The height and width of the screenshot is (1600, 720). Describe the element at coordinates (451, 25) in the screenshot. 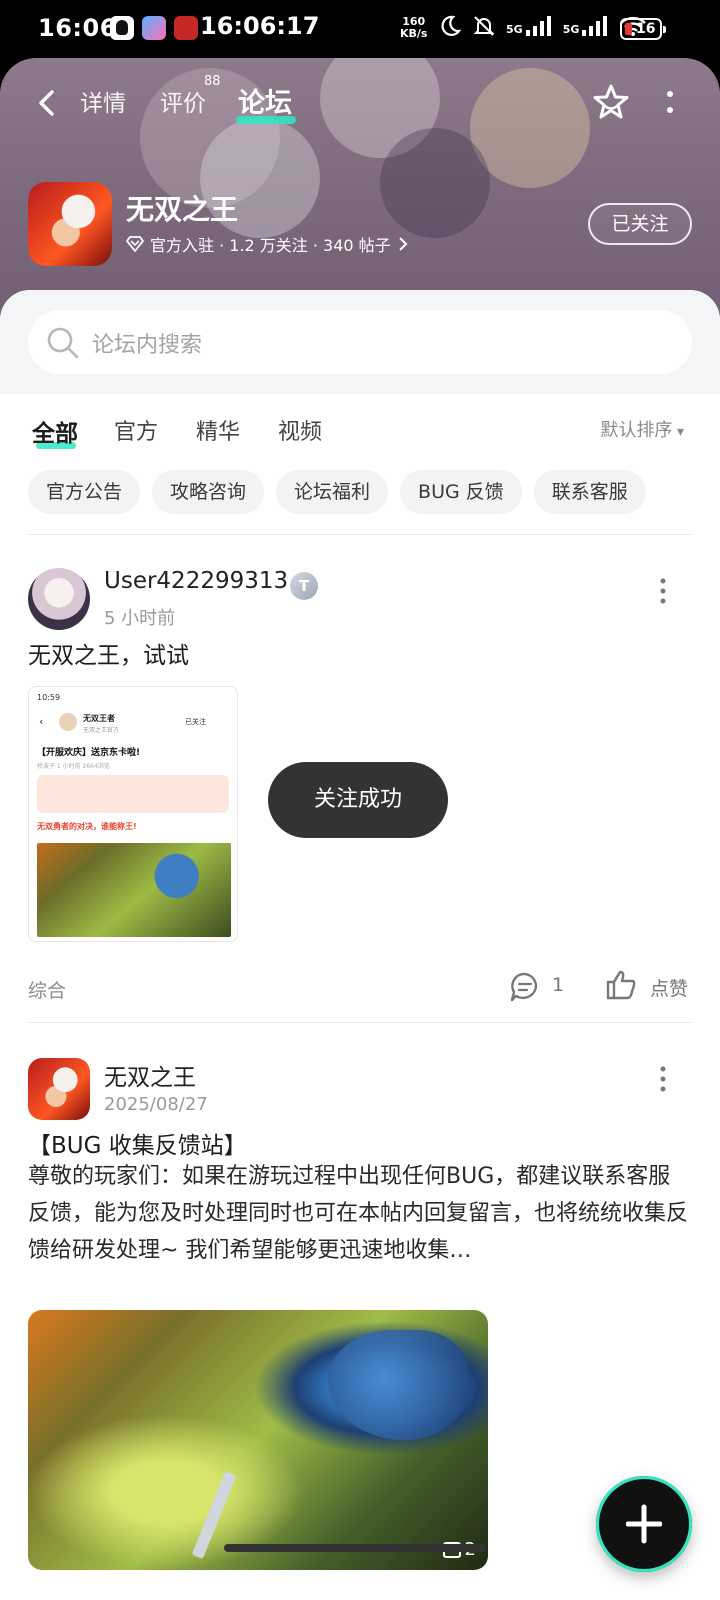

I see `moon-icon` at that location.